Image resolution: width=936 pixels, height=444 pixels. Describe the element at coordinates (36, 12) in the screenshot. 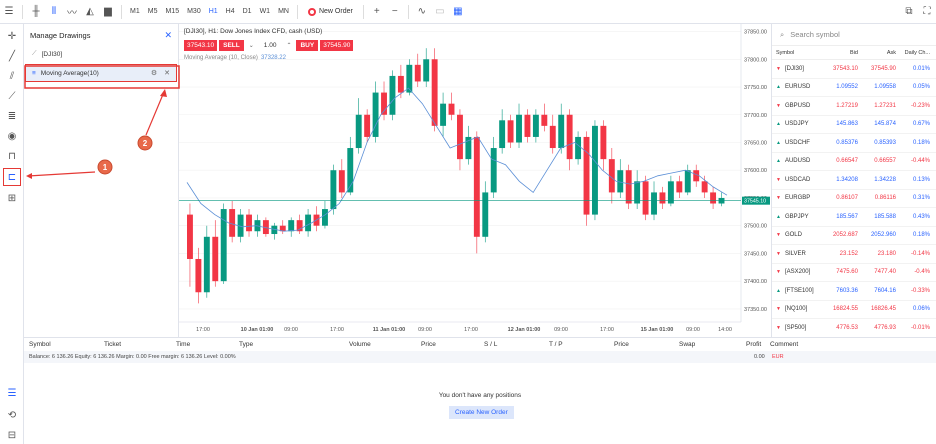

I see `bar-chart-icon: ╫` at that location.